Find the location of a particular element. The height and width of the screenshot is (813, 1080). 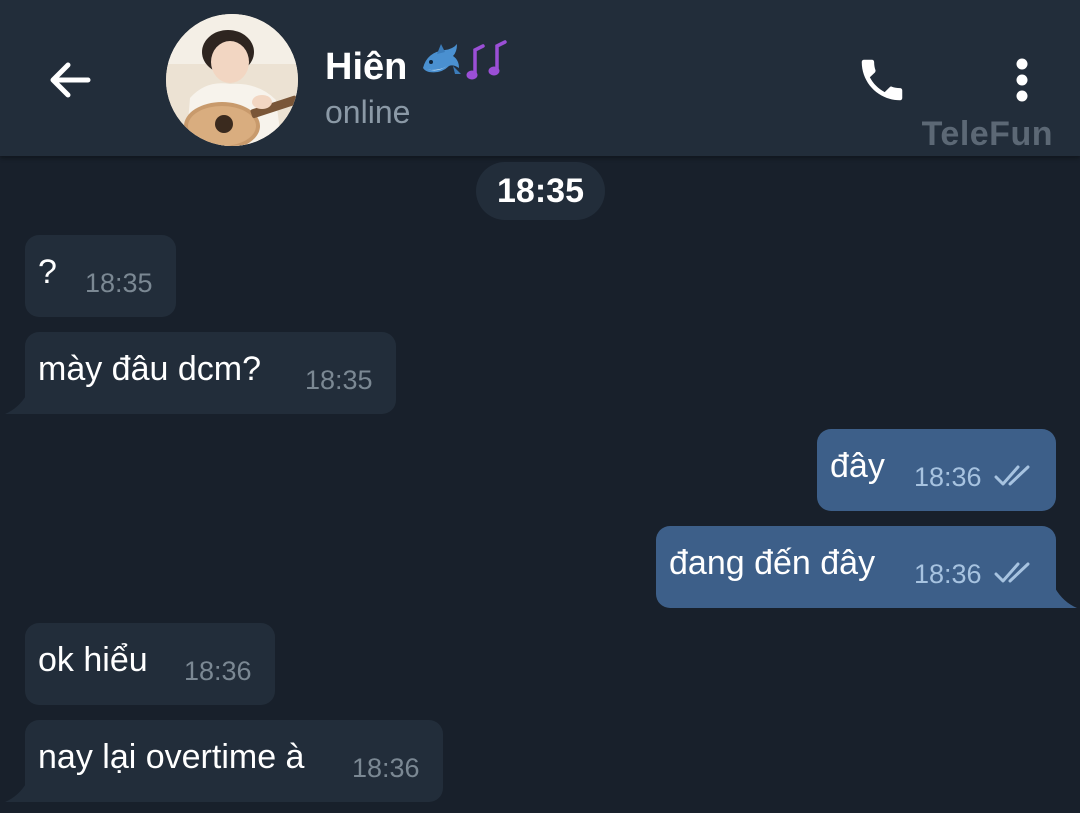

message-bubble-incoming: nay lại overtime à 18:36 is located at coordinates (234, 761).